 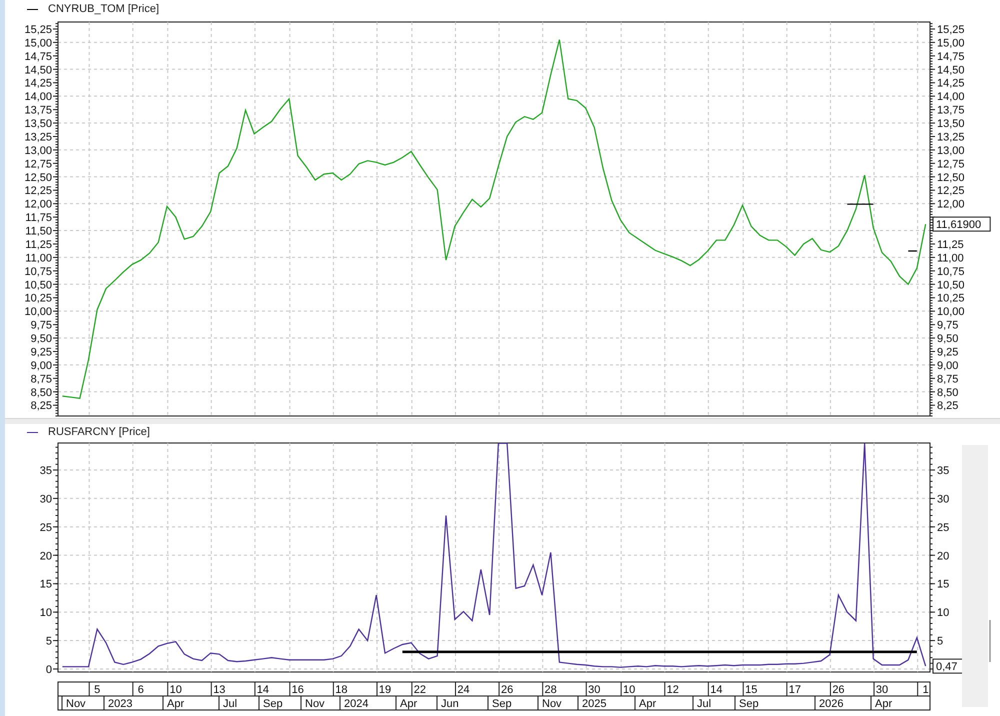 I want to click on value-label: 11,61900, so click(x=961, y=224).